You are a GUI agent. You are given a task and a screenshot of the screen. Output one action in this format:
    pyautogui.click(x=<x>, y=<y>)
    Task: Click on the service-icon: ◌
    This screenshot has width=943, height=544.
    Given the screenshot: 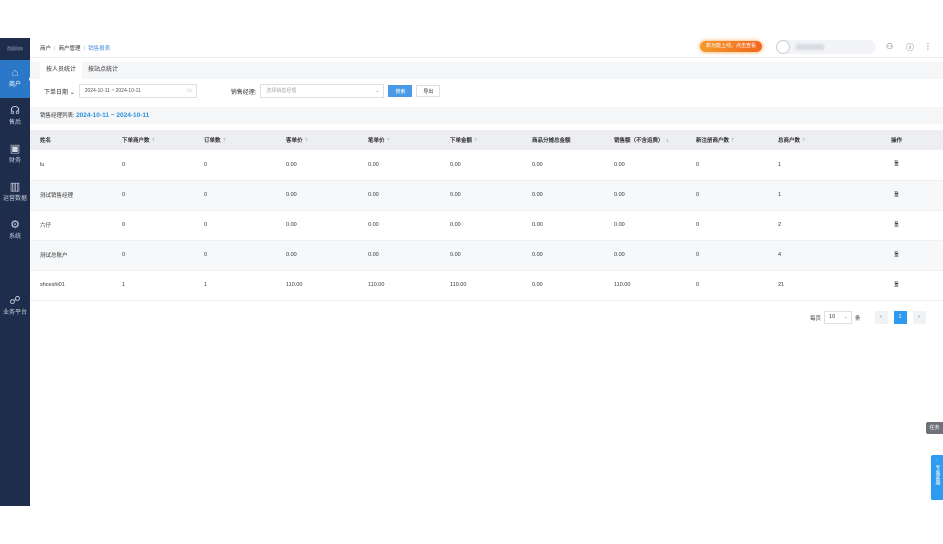 What is the action you would take?
    pyautogui.click(x=937, y=461)
    